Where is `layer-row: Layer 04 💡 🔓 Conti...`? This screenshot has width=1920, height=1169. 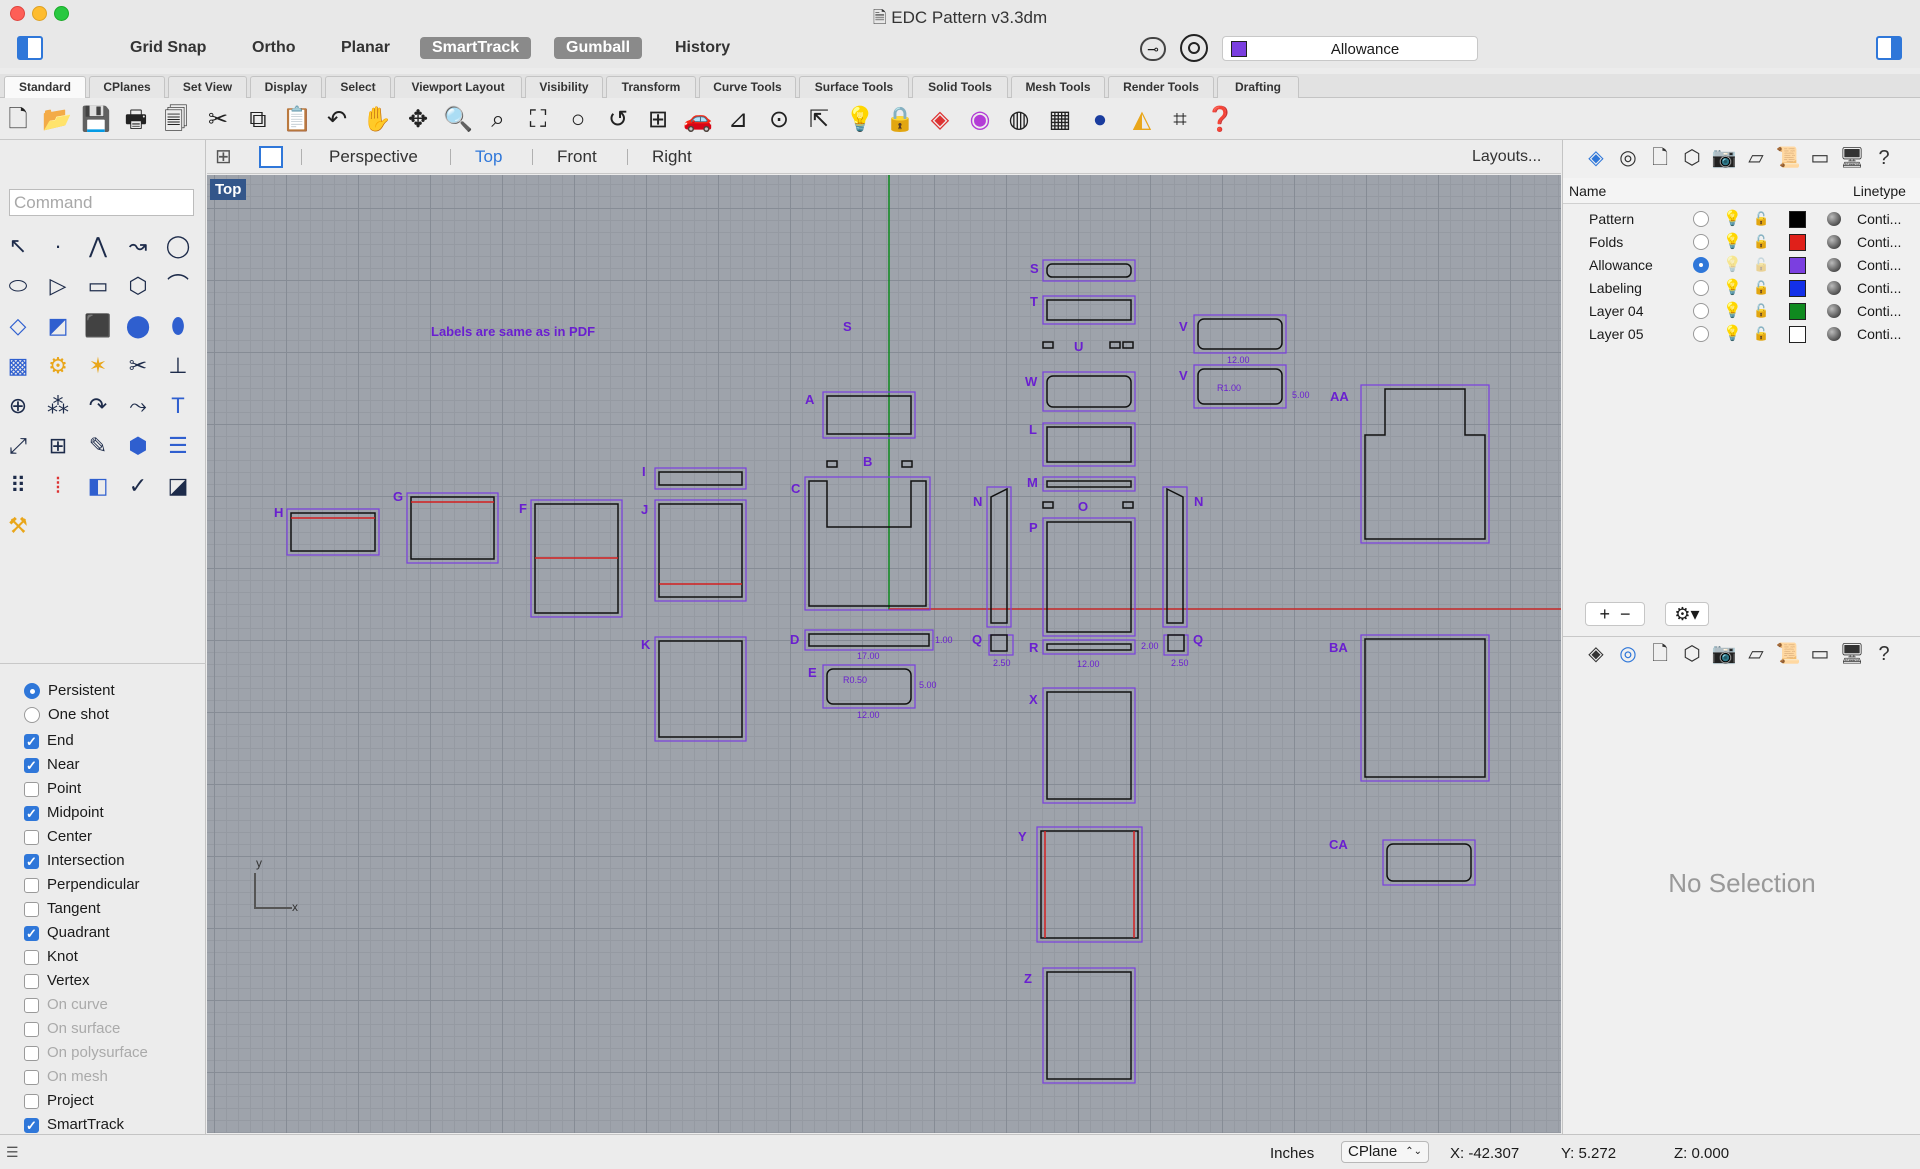 layer-row: Layer 04 💡 🔓 Conti... is located at coordinates (1741, 311).